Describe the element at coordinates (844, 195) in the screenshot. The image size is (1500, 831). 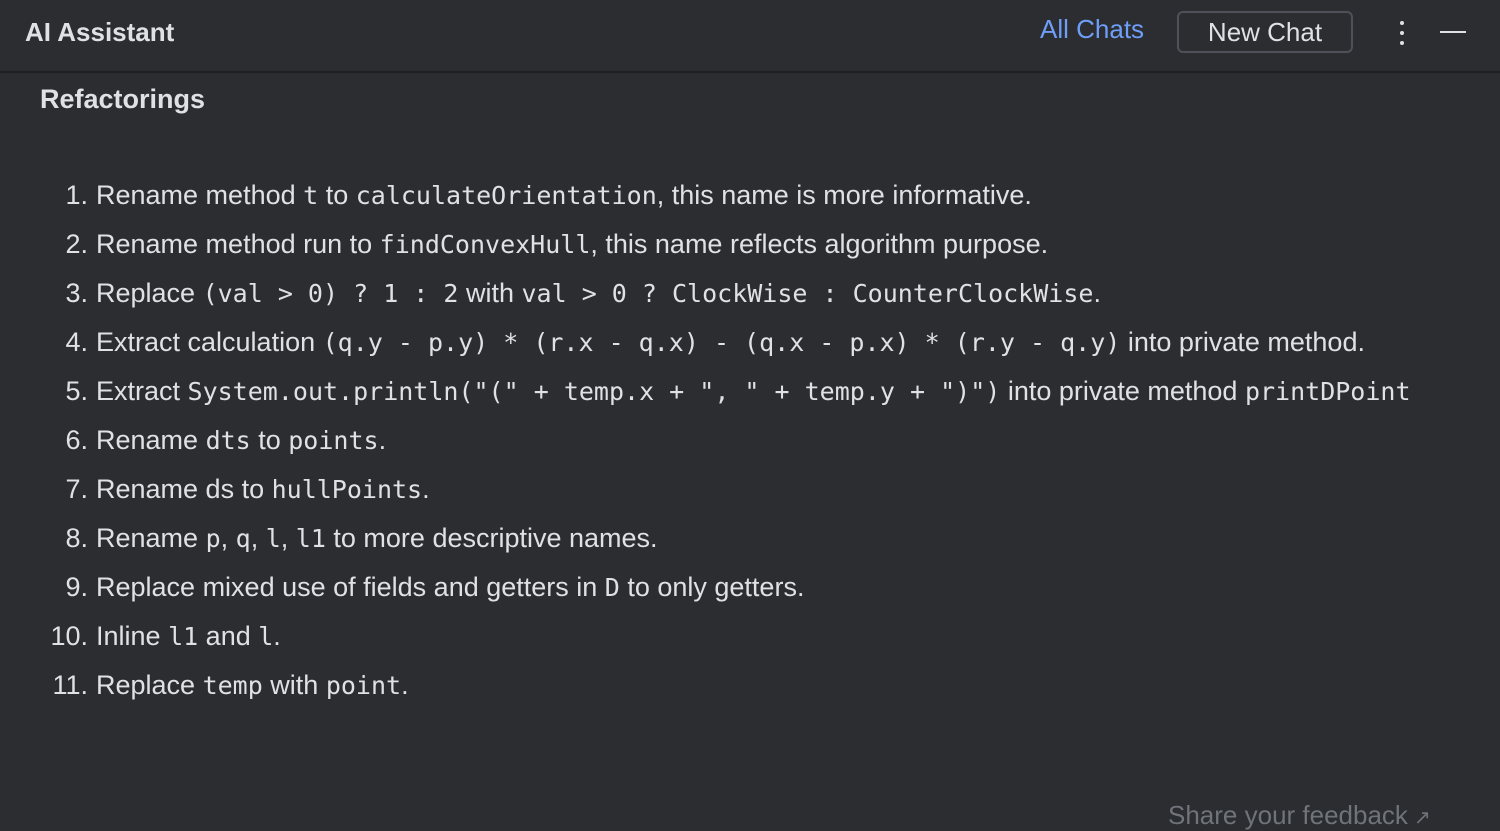
I see `list-item-text: , this name is more informative.` at that location.